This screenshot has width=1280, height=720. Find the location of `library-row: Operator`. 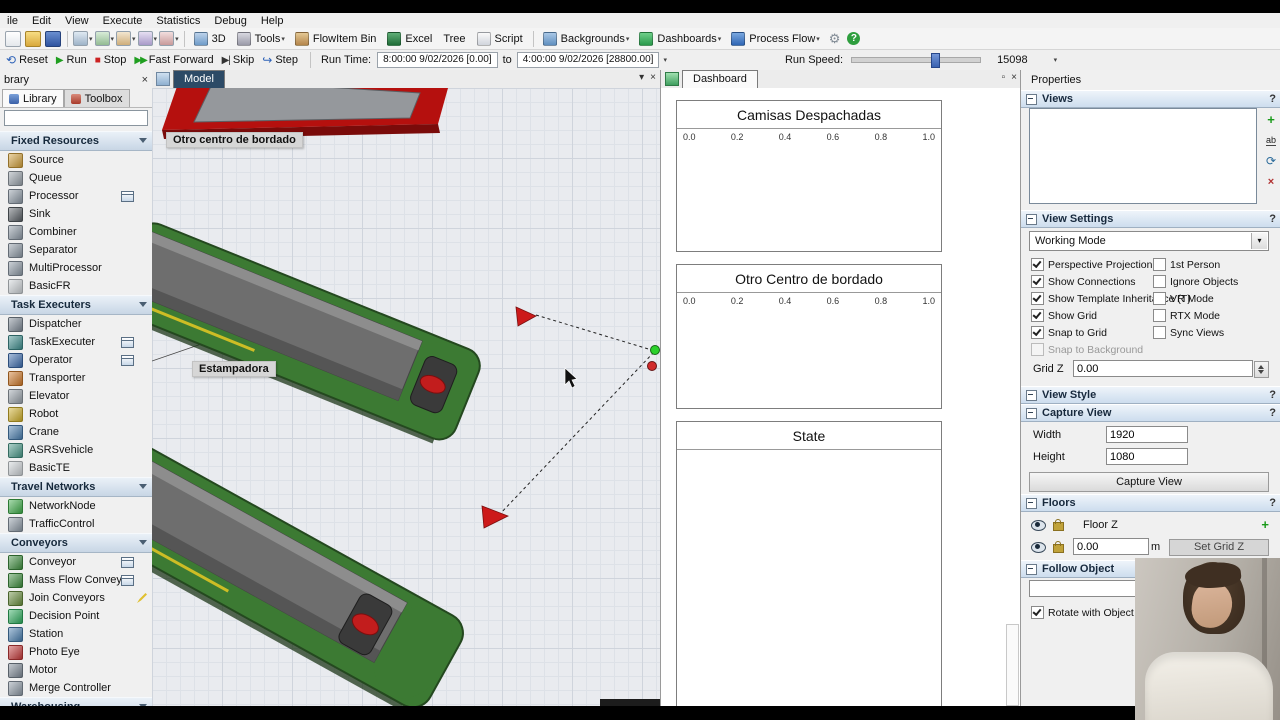

library-row: Operator is located at coordinates (76, 360).